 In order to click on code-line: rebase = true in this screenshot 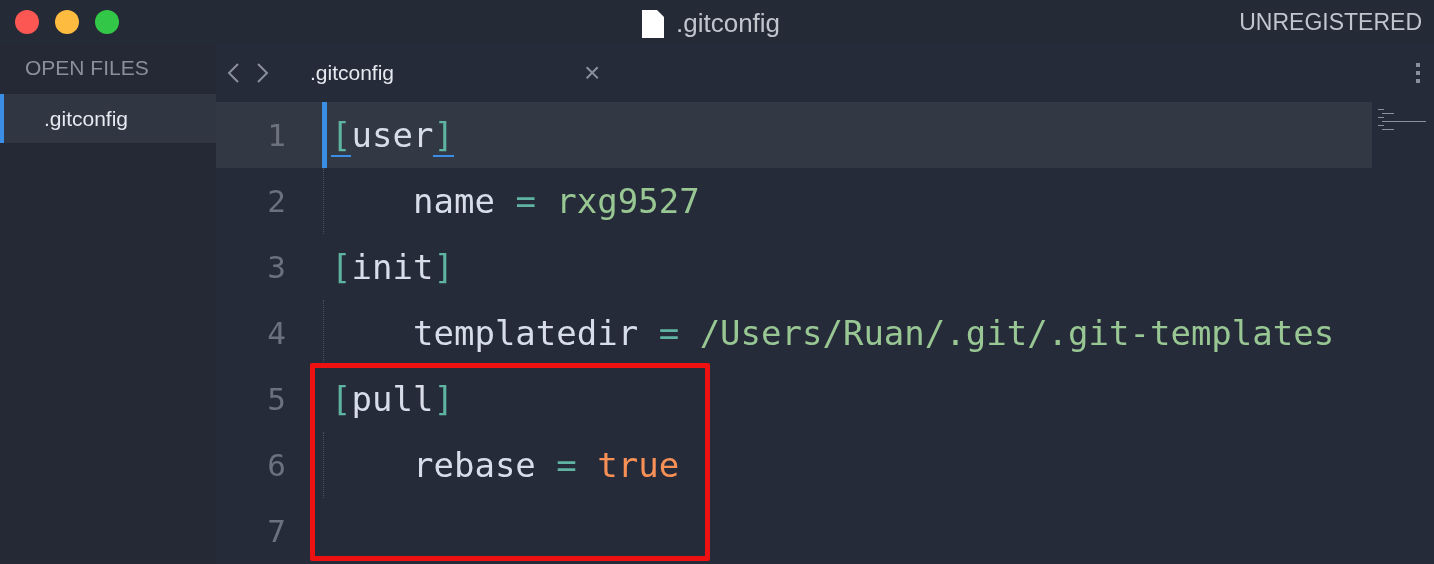, I will do `click(546, 465)`.